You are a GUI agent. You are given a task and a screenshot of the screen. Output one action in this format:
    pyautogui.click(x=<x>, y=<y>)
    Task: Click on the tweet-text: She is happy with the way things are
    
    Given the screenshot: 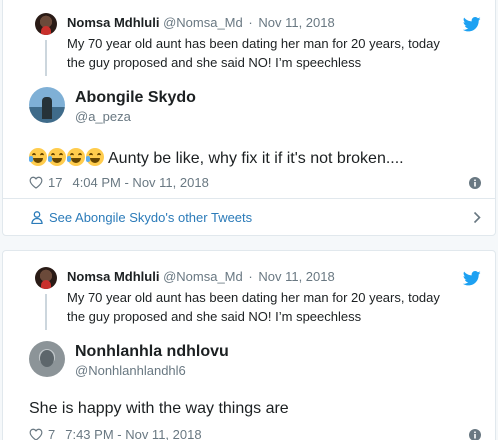 What is the action you would take?
    pyautogui.click(x=159, y=408)
    